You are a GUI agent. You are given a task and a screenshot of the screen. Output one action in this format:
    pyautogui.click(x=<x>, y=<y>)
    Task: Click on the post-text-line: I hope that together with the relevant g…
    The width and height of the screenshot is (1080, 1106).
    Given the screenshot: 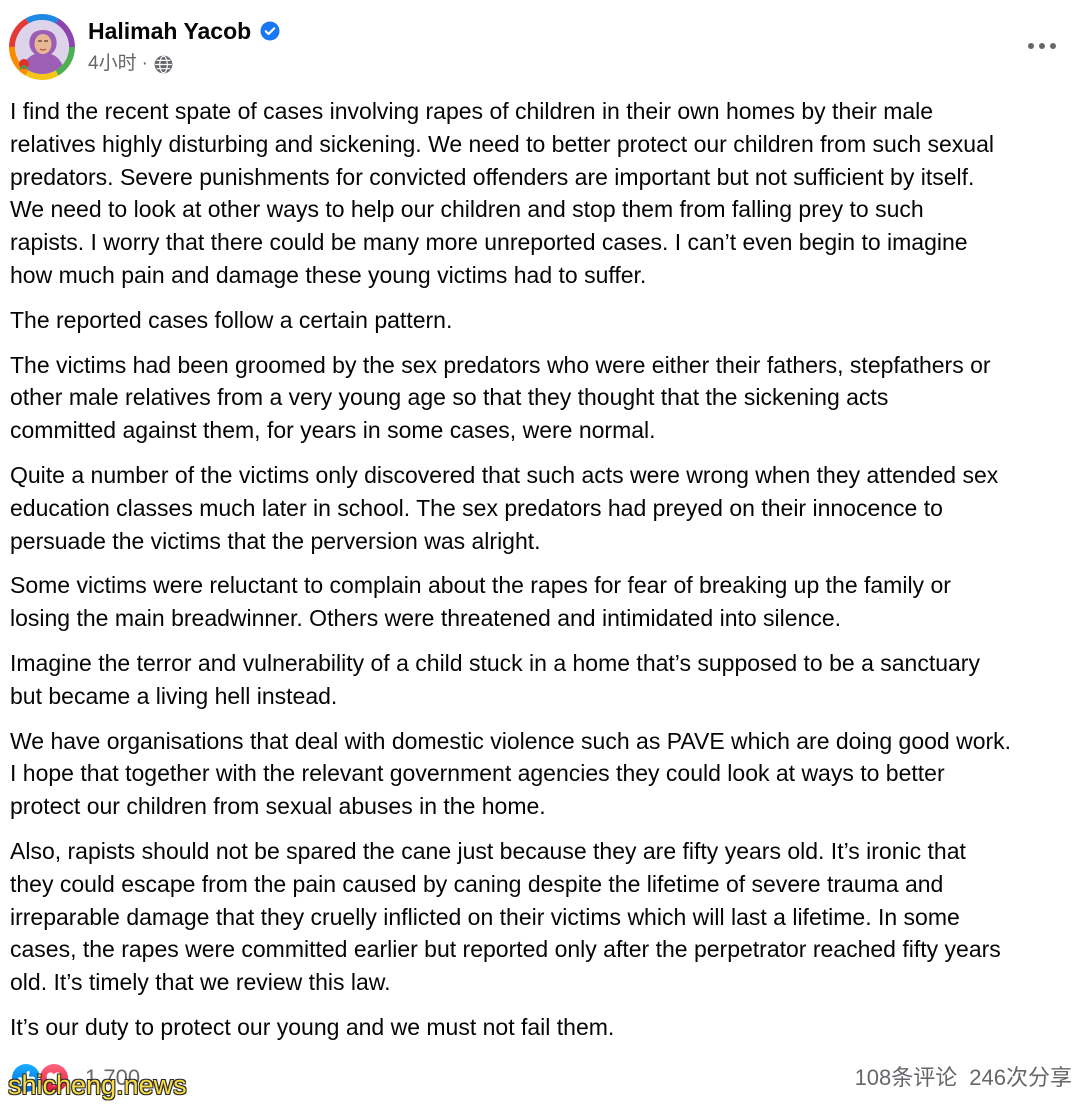 What is the action you would take?
    pyautogui.click(x=477, y=773)
    